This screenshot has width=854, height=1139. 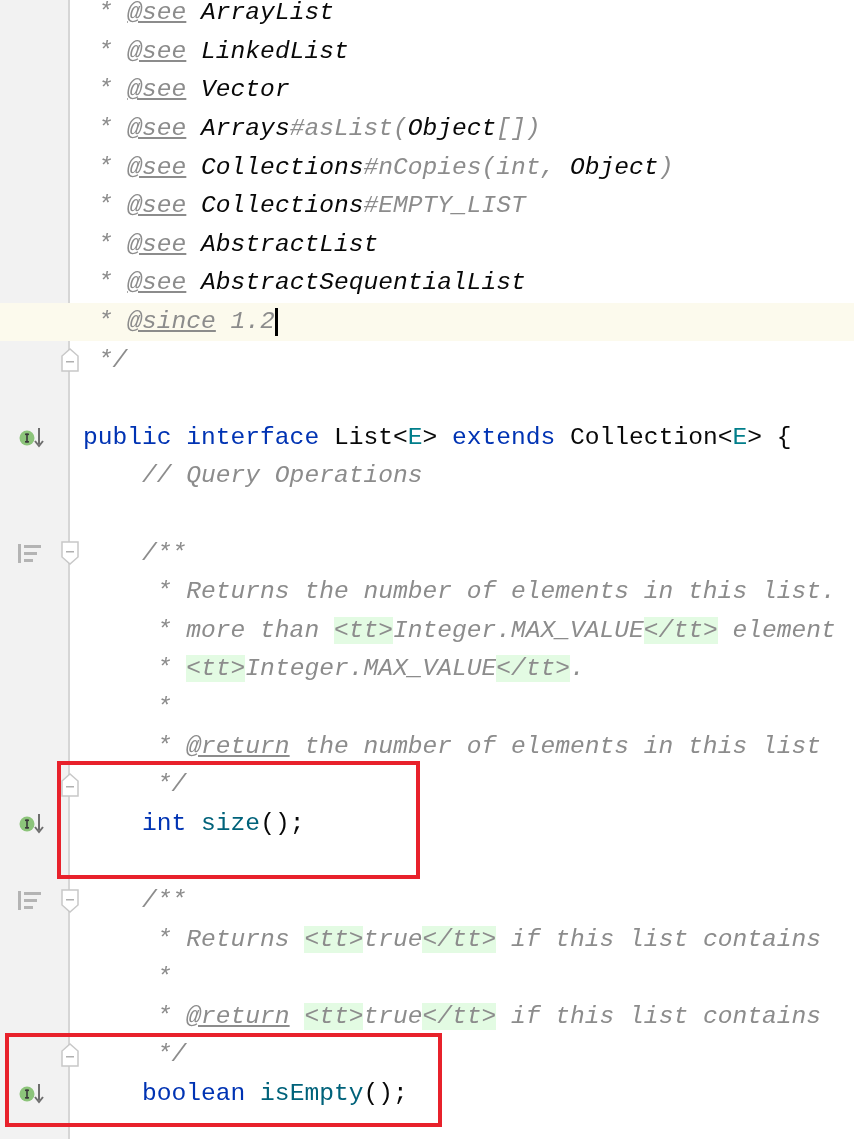 I want to click on code-line: * @see Collections#EMPTY_LIST, so click(x=311, y=206).